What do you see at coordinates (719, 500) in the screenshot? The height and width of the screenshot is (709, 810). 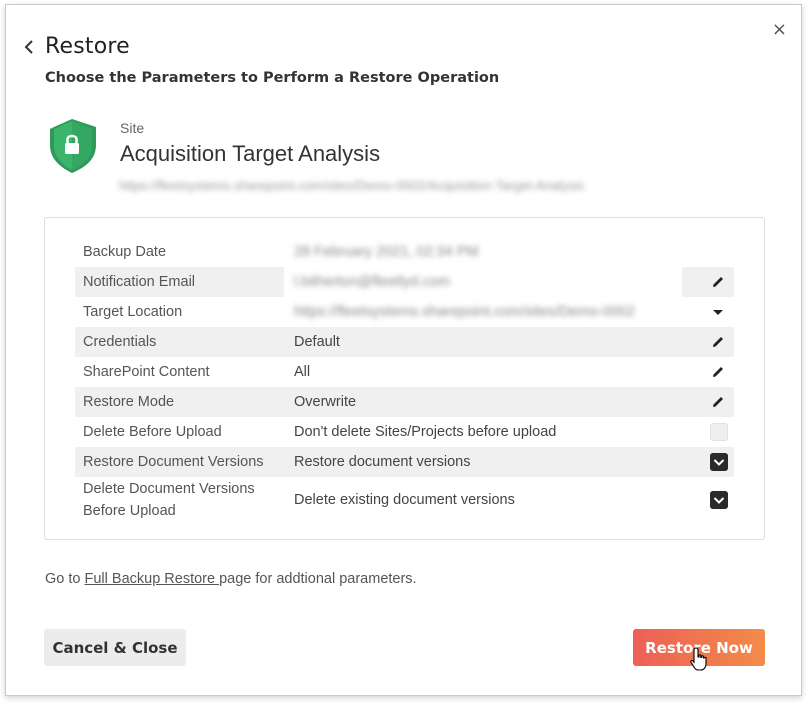 I see `delete-document-versions-checkbox` at bounding box center [719, 500].